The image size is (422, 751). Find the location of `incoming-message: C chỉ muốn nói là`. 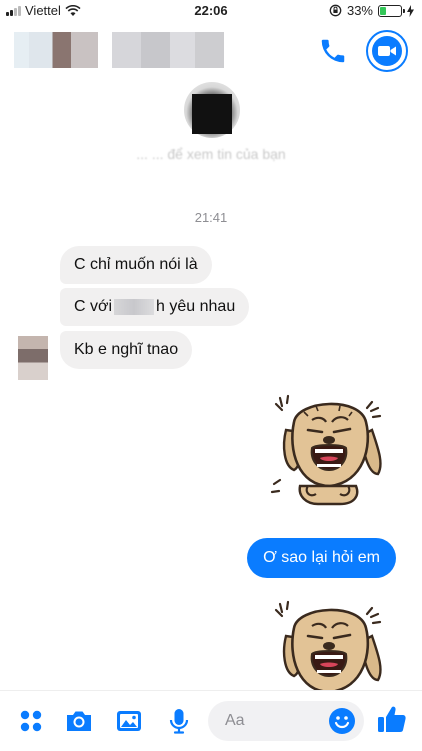

incoming-message: C chỉ muốn nói là is located at coordinates (136, 265).